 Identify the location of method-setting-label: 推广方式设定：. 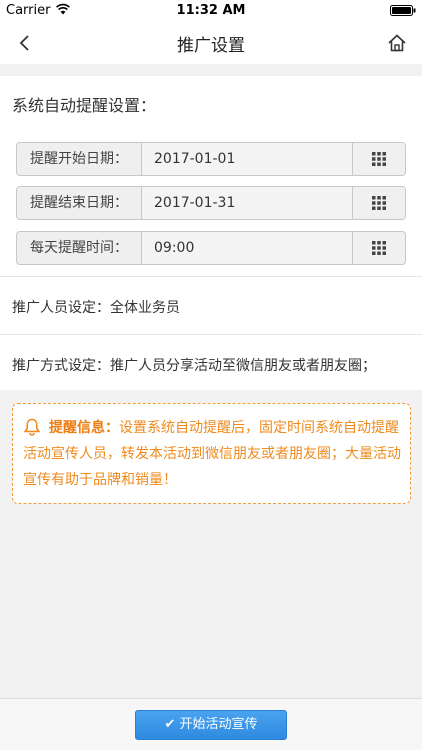
(61, 366).